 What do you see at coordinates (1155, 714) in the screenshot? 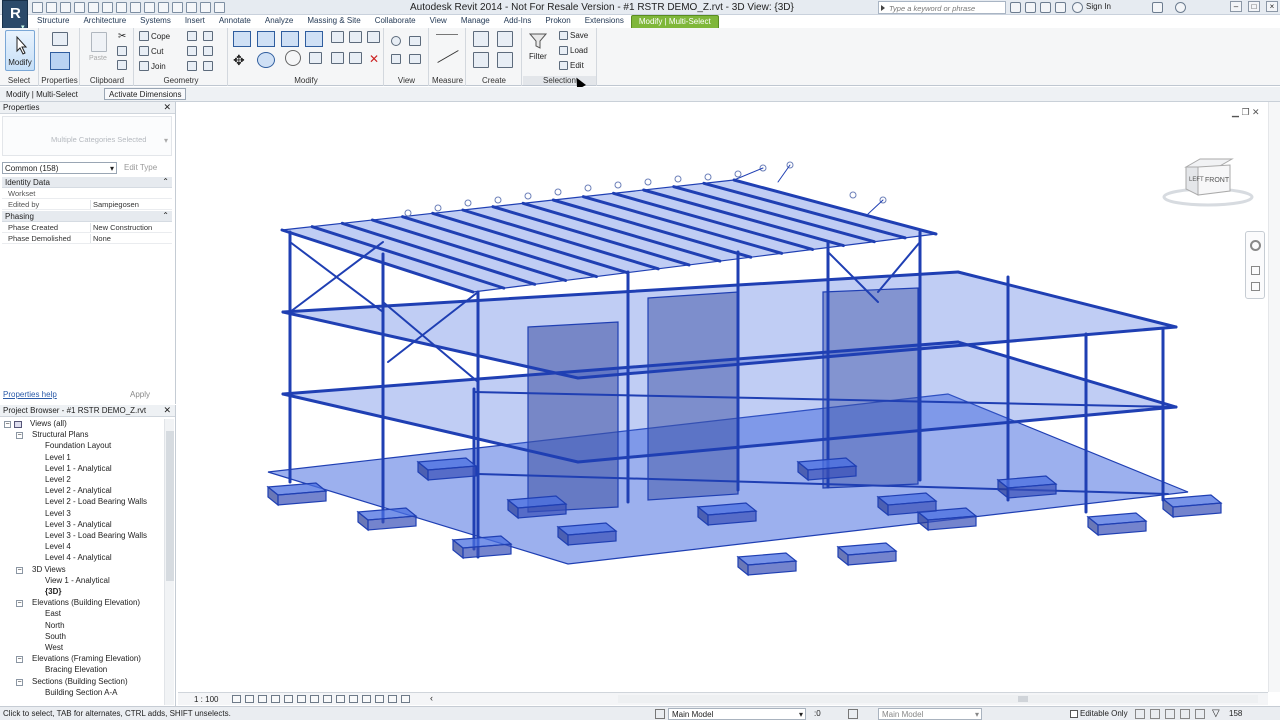
I see `select-underlay-icon` at bounding box center [1155, 714].